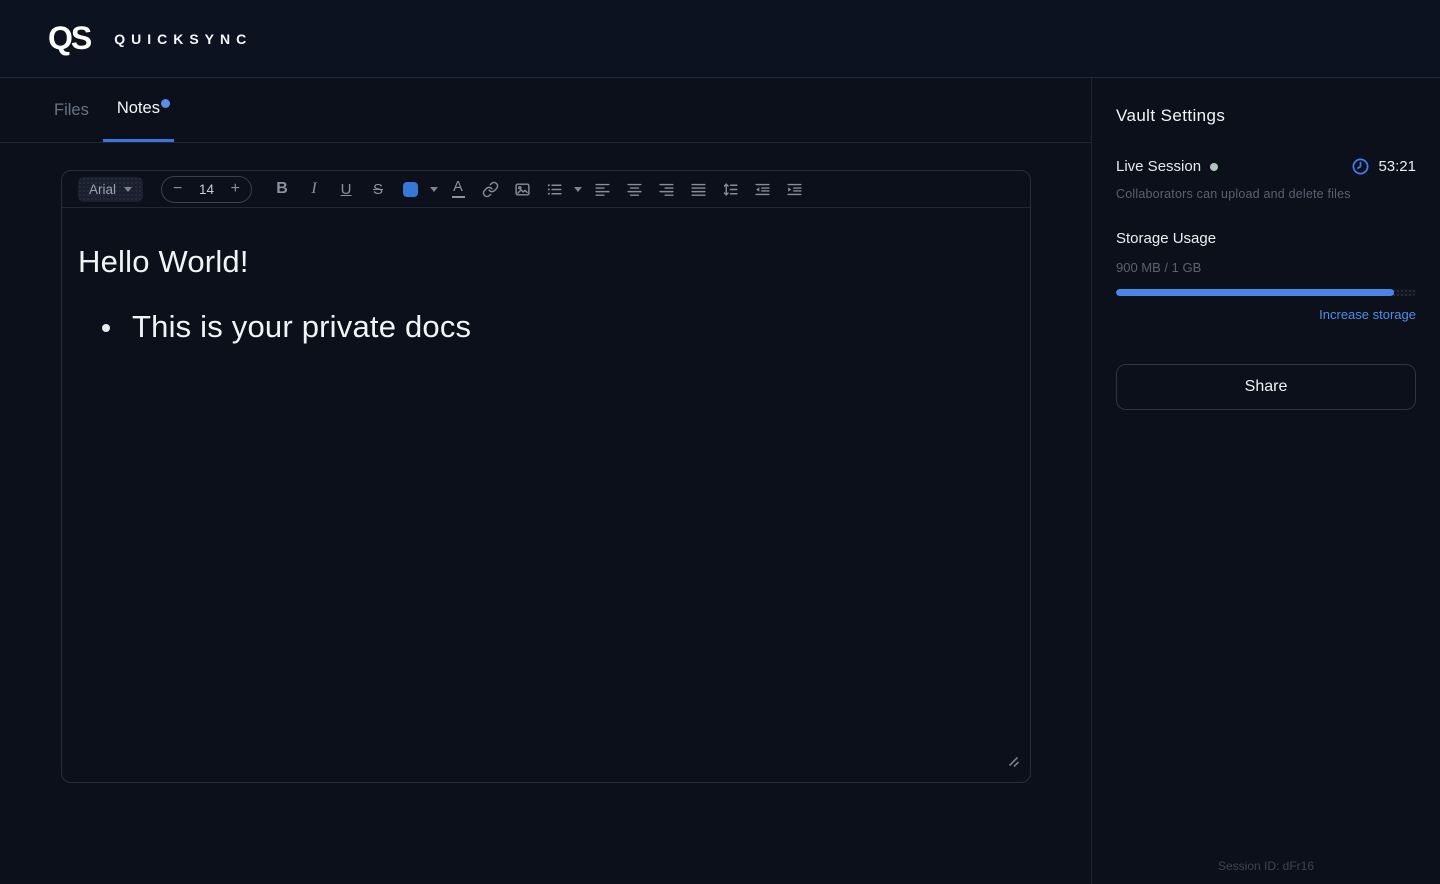 Image resolution: width=1440 pixels, height=884 pixels. I want to click on underline-button: U, so click(346, 189).